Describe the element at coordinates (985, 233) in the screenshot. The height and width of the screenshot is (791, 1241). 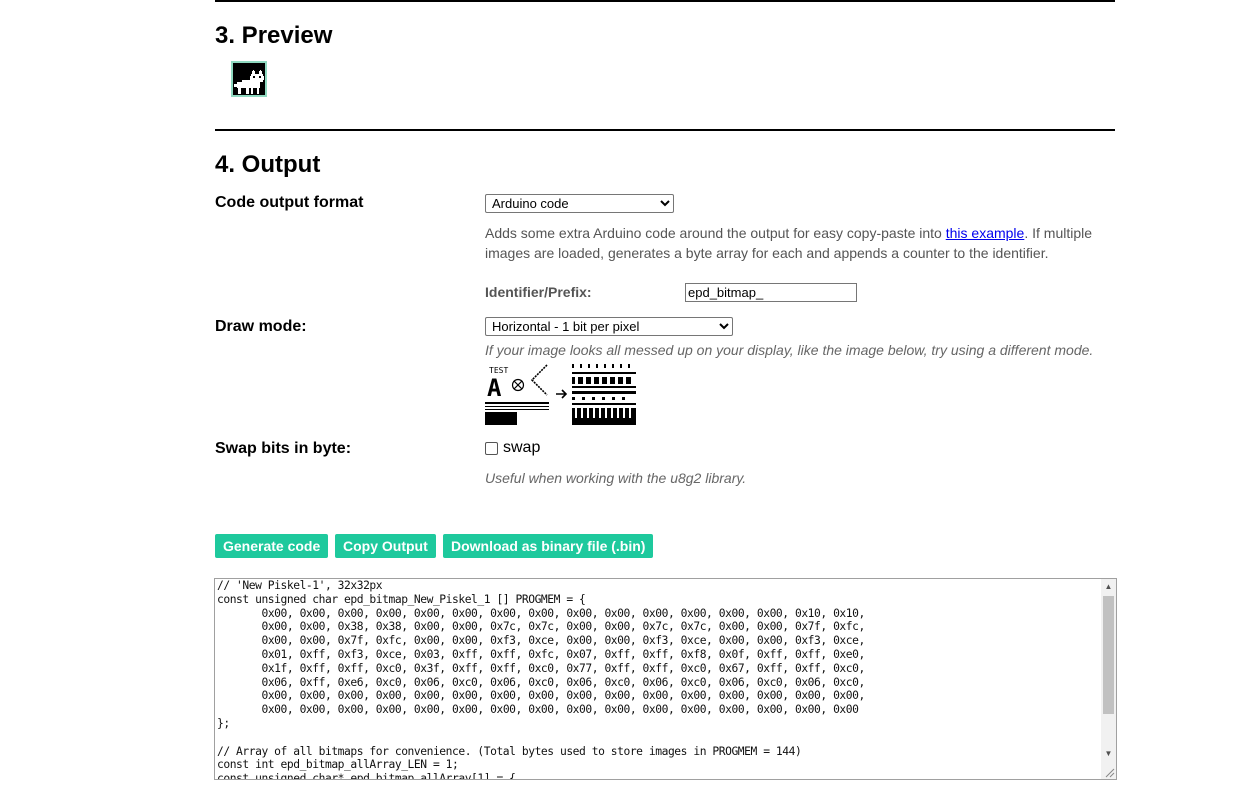
I see `this-example-link: this example` at that location.